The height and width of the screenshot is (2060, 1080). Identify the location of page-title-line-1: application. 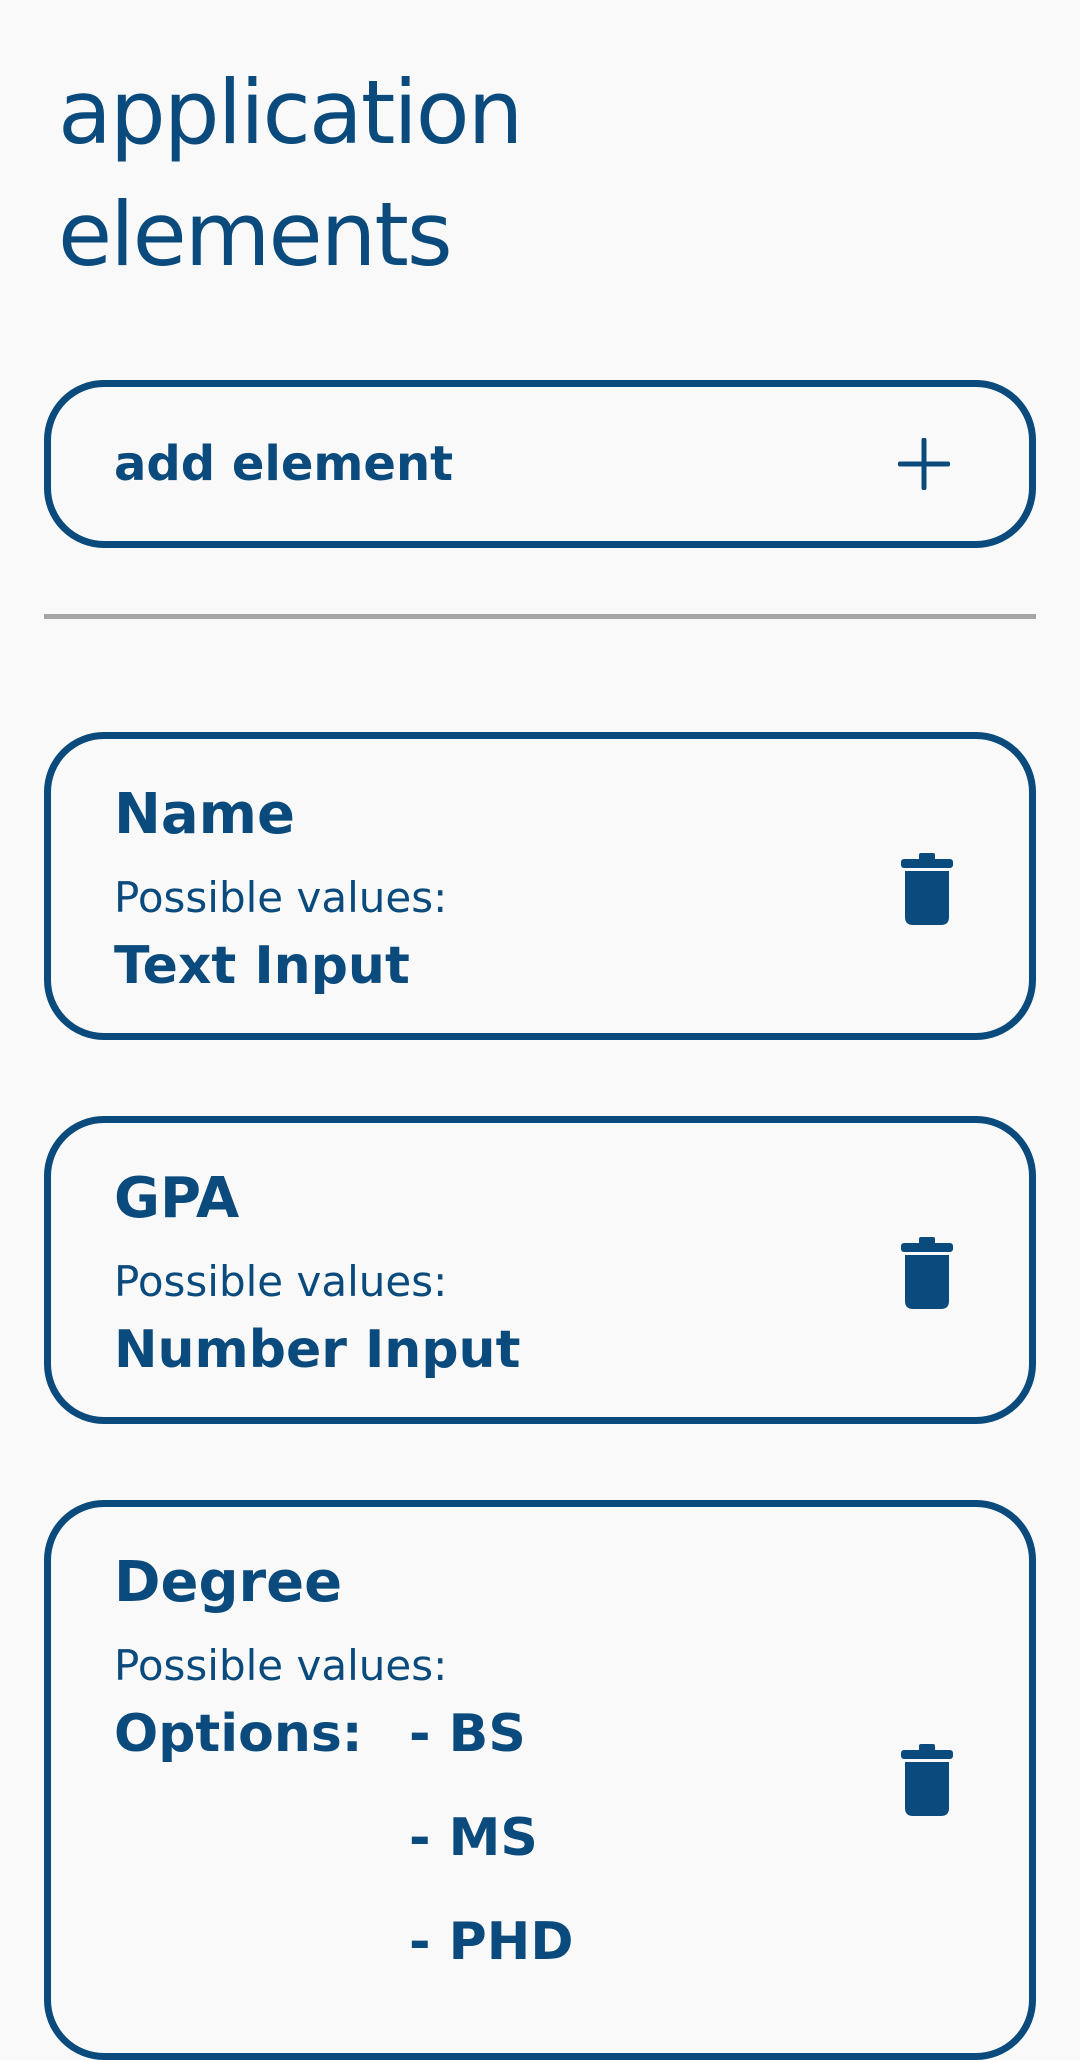
(290, 112).